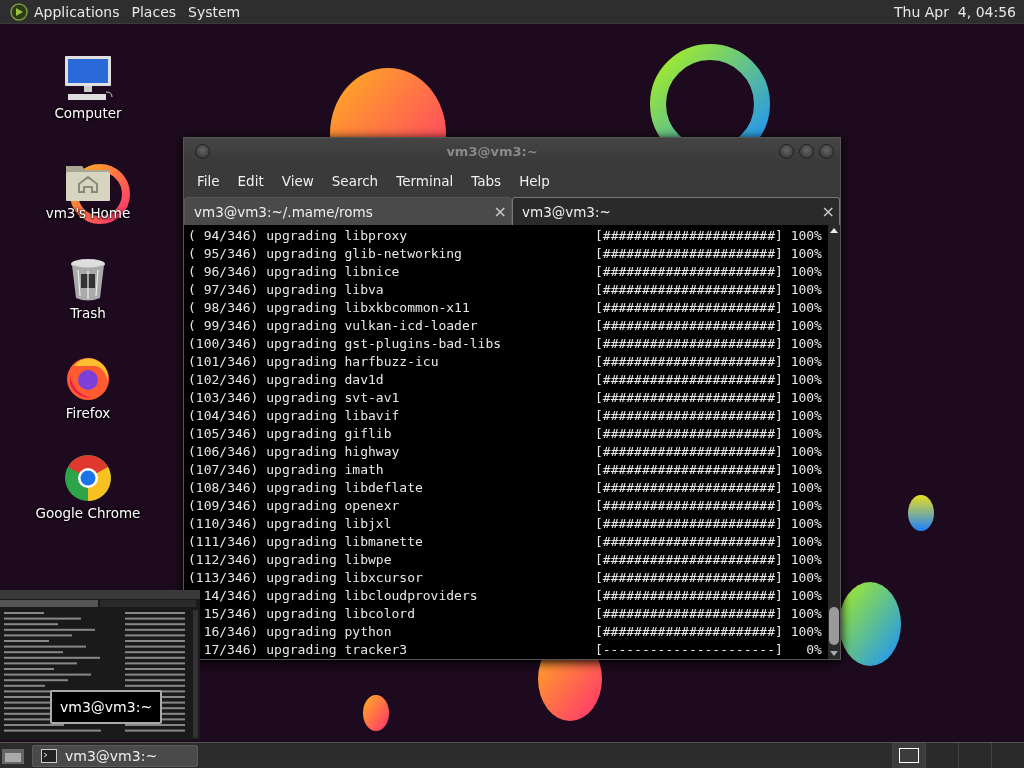 Image resolution: width=1024 pixels, height=768 pixels. What do you see at coordinates (294, 505) in the screenshot?
I see `terminal-line: (109/346) upgrading openexr` at bounding box center [294, 505].